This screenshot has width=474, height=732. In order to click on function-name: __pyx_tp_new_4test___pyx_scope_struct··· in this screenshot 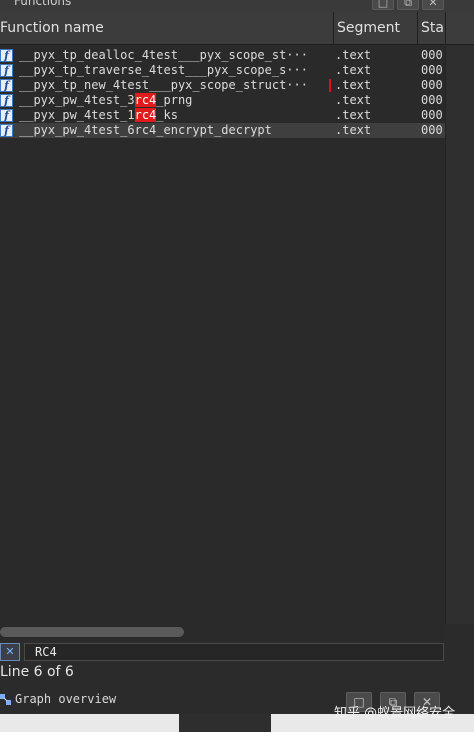, I will do `click(163, 85)`.